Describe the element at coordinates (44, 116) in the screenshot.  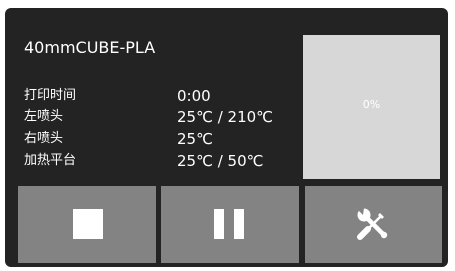
I see `left-nozzle-label: 左喷头` at that location.